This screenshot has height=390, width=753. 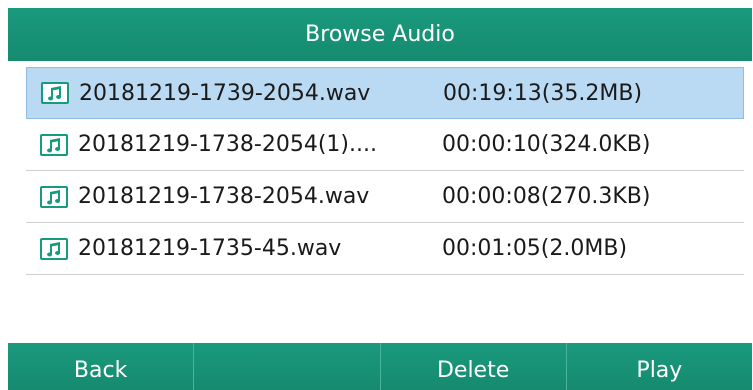 I want to click on file-duration-size: 00:01:05(2.0MB), so click(x=535, y=248).